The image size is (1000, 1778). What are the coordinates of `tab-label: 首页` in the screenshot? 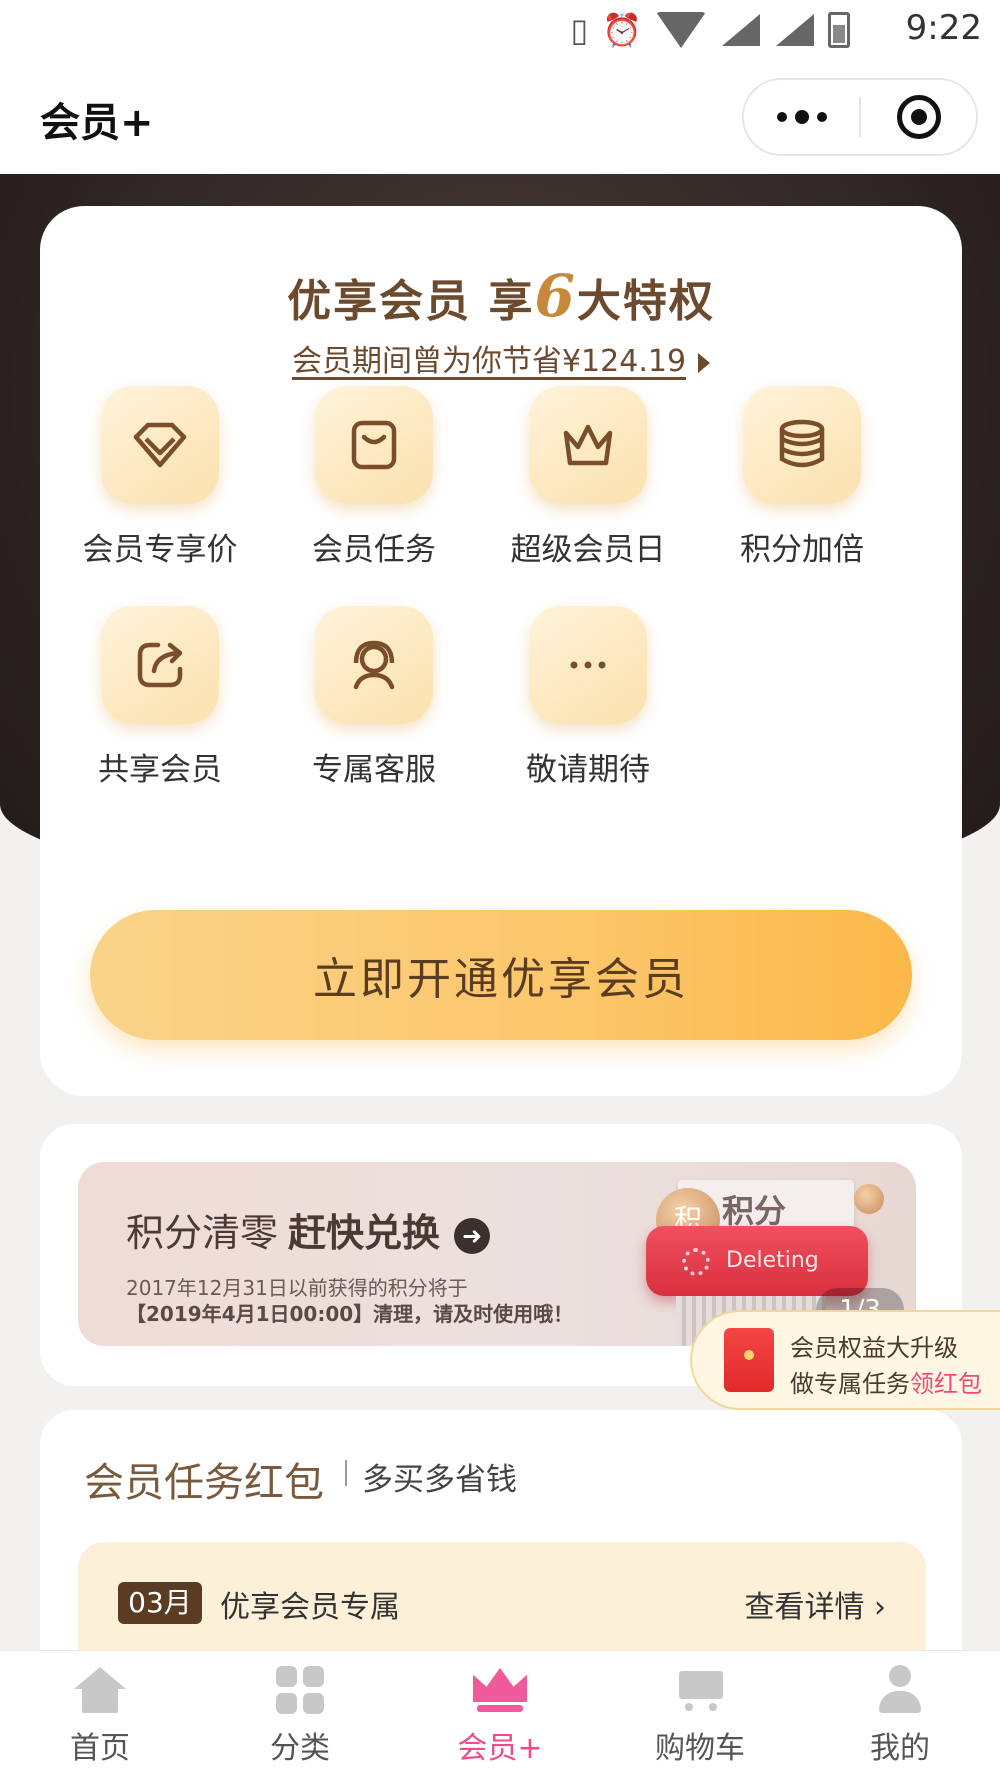 It's located at (100, 1748).